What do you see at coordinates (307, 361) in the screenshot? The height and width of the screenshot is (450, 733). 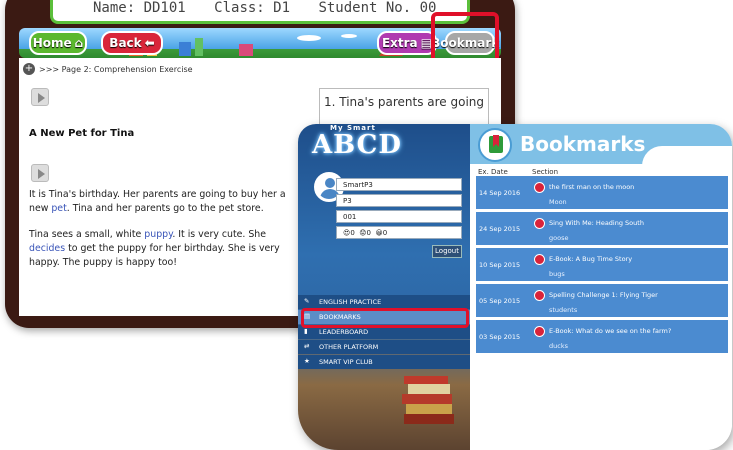 I see `star-icon: ★` at bounding box center [307, 361].